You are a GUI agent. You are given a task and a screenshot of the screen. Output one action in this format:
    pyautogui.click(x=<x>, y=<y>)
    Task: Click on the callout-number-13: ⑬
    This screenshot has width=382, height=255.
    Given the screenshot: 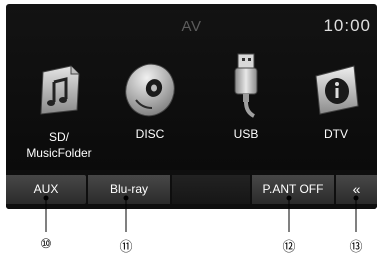 What is the action you would take?
    pyautogui.click(x=356, y=246)
    